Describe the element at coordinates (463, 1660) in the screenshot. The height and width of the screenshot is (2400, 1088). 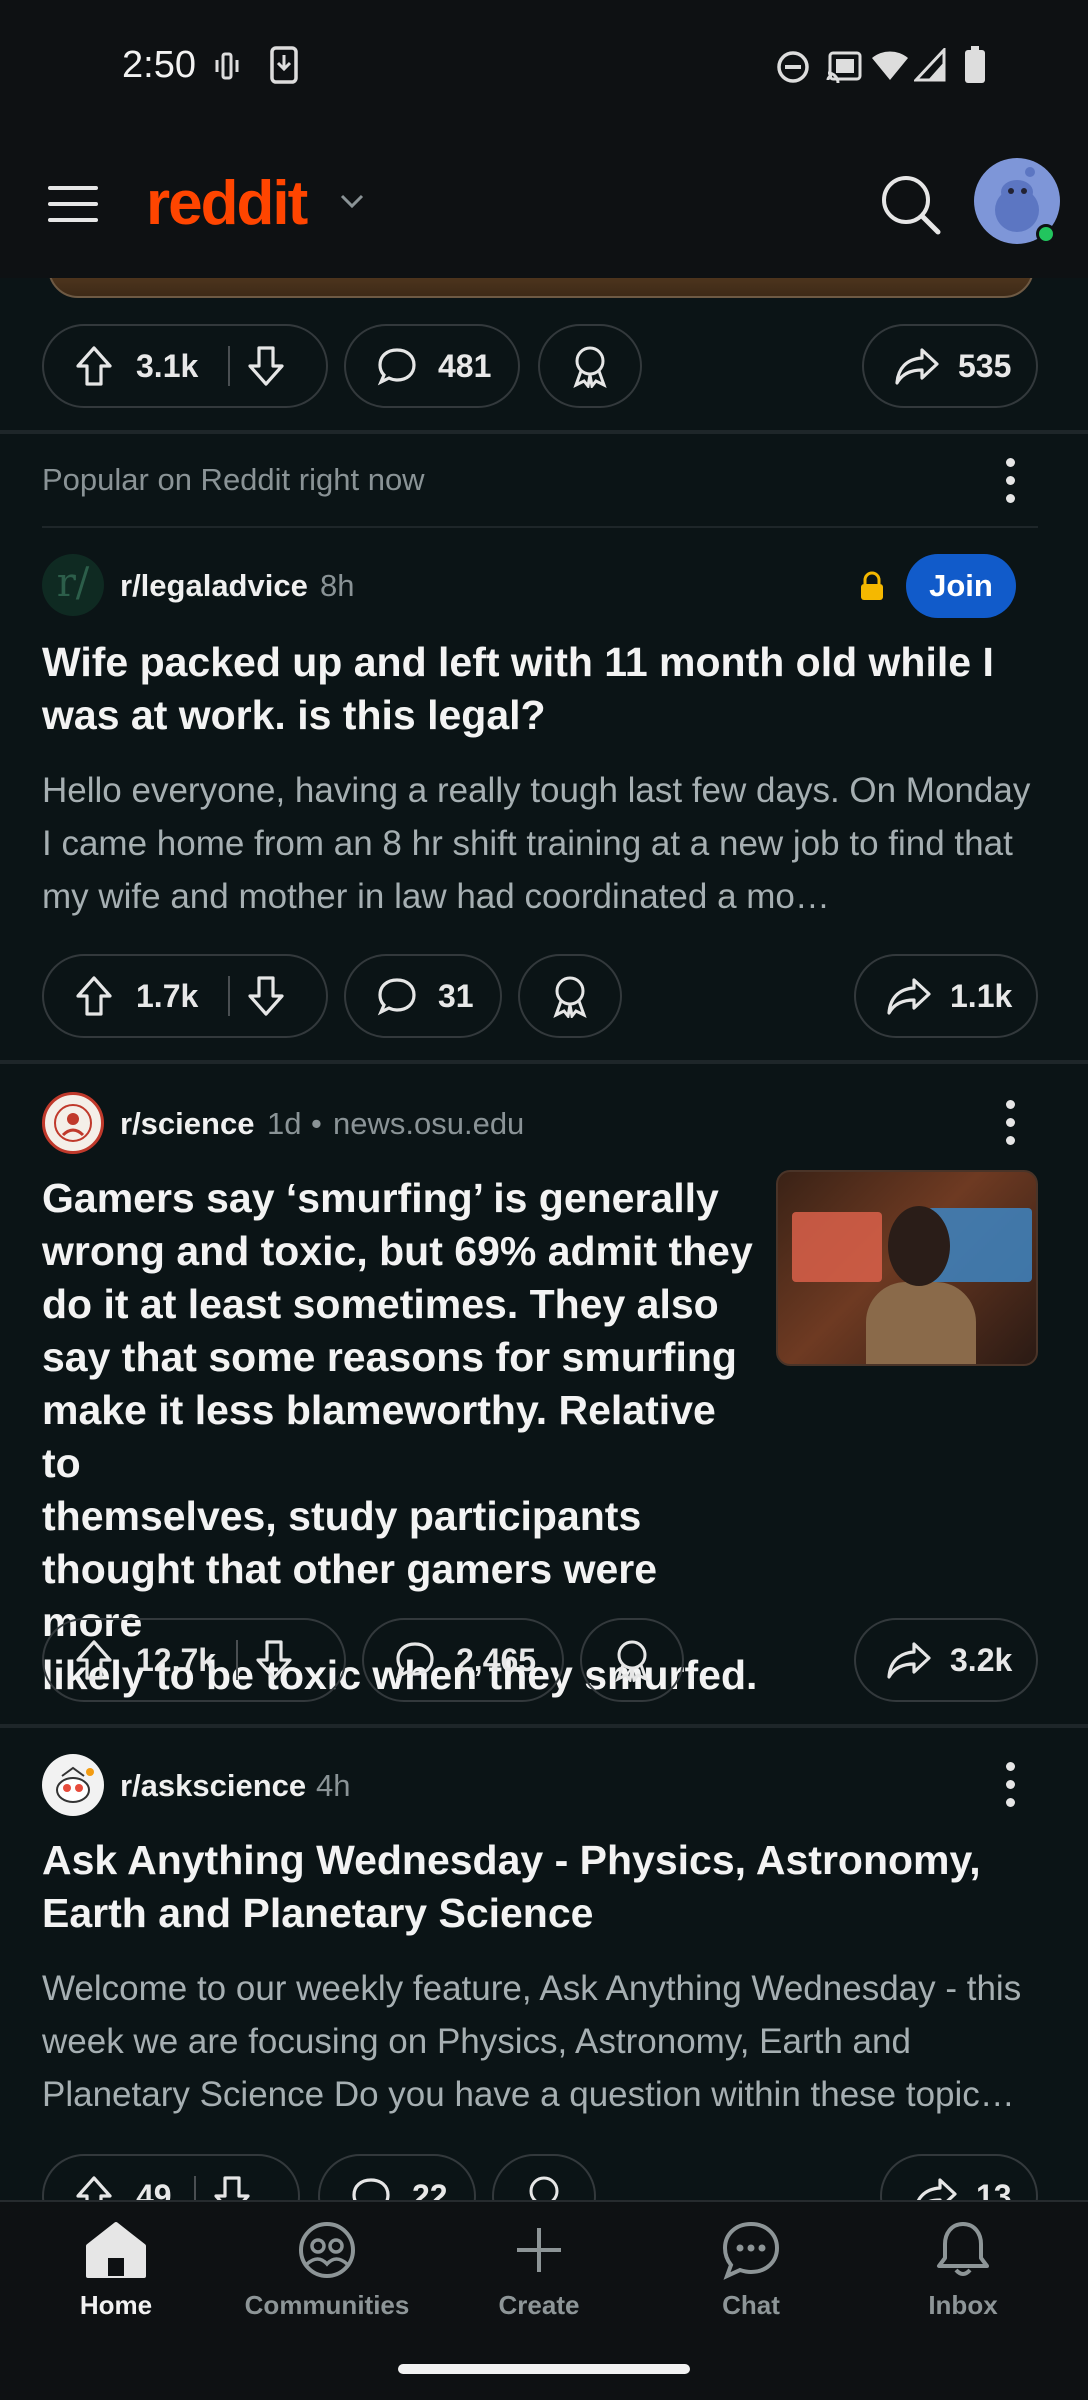
I see `comments-button: 2,465` at that location.